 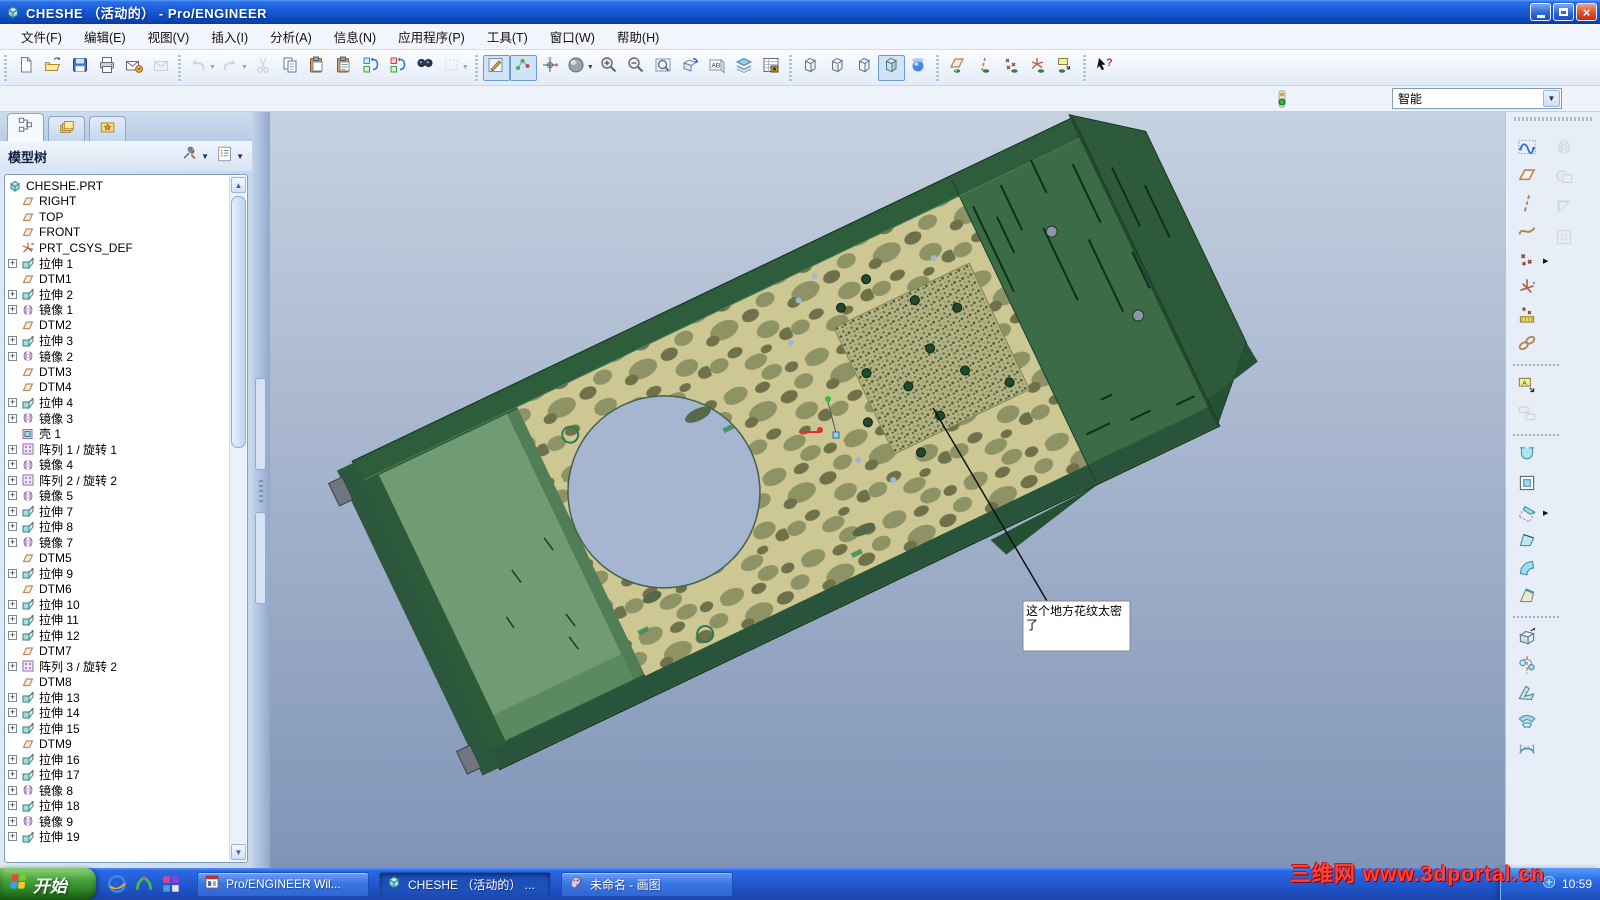 What do you see at coordinates (260, 558) in the screenshot?
I see `splitter-collapse-button` at bounding box center [260, 558].